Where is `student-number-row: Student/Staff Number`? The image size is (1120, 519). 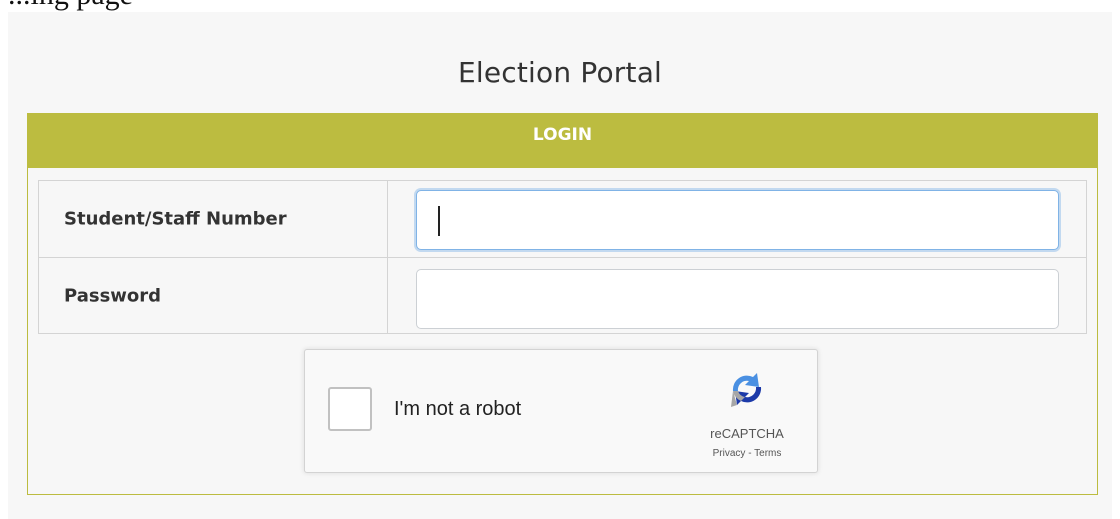
student-number-row: Student/Staff Number is located at coordinates (562, 219).